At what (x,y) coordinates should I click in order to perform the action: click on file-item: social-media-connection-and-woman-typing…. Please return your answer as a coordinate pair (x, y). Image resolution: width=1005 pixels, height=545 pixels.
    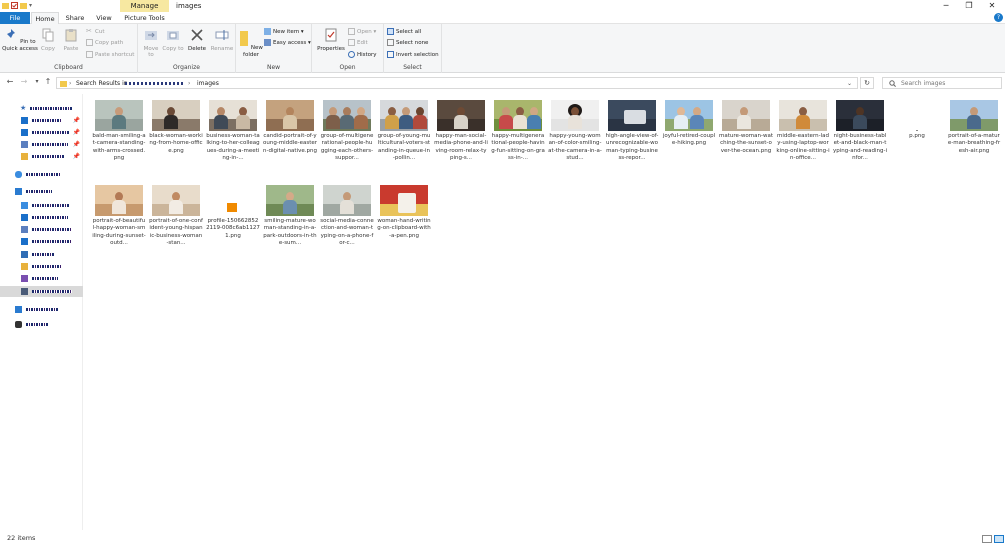
    Looking at the image, I should click on (347, 221).